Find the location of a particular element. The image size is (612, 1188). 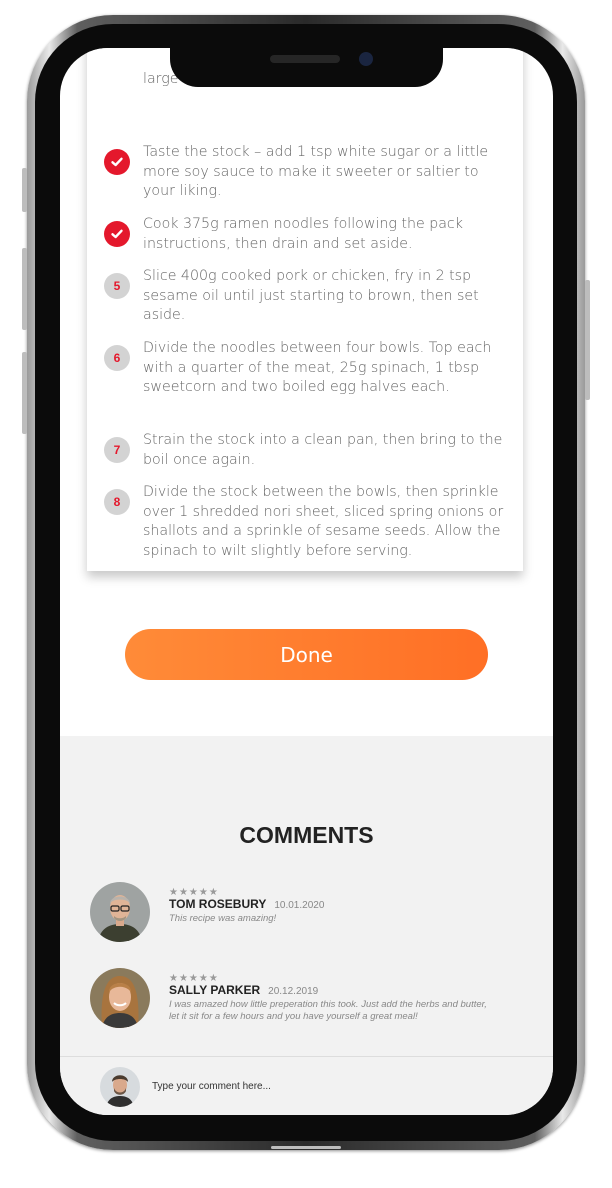

step-number-badge: 5 is located at coordinates (117, 286).